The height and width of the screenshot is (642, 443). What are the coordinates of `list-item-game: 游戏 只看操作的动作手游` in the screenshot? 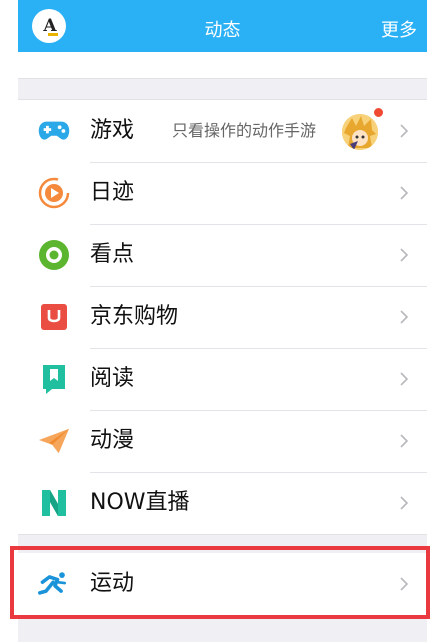 It's located at (222, 131).